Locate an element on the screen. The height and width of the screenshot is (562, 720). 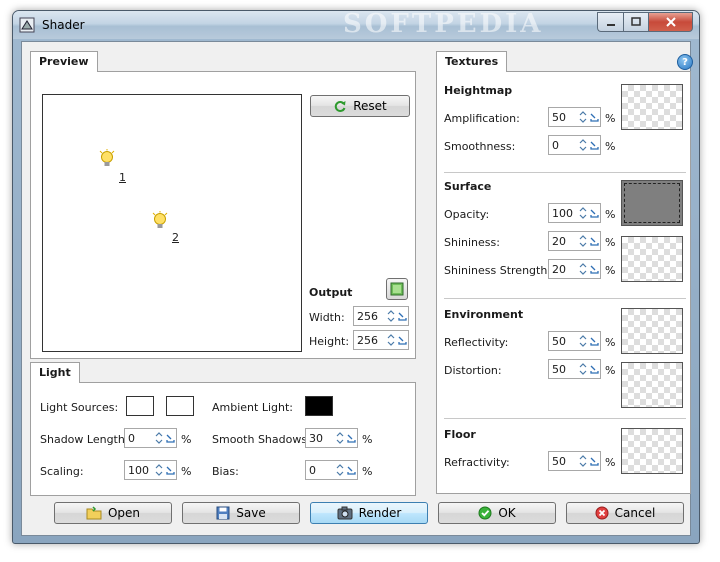
divider is located at coordinates (565, 172).